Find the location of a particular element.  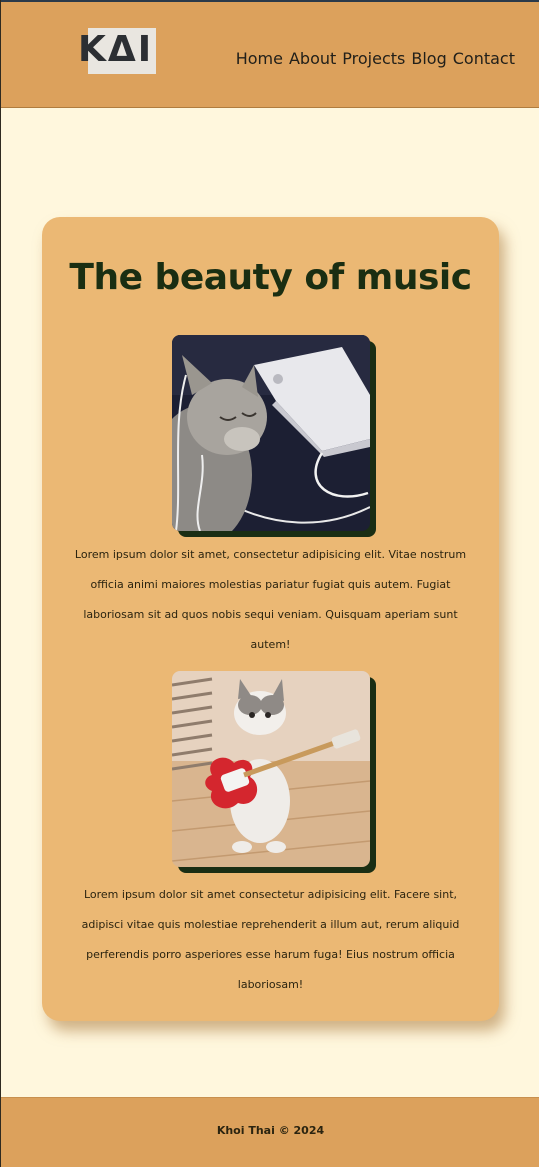

nav-contact-link: Contact is located at coordinates (484, 58).